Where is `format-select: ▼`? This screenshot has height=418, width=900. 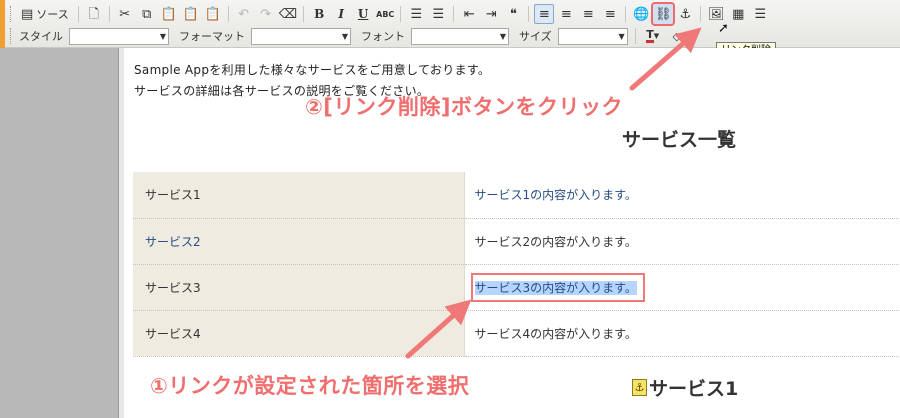
format-select: ▼ is located at coordinates (301, 36).